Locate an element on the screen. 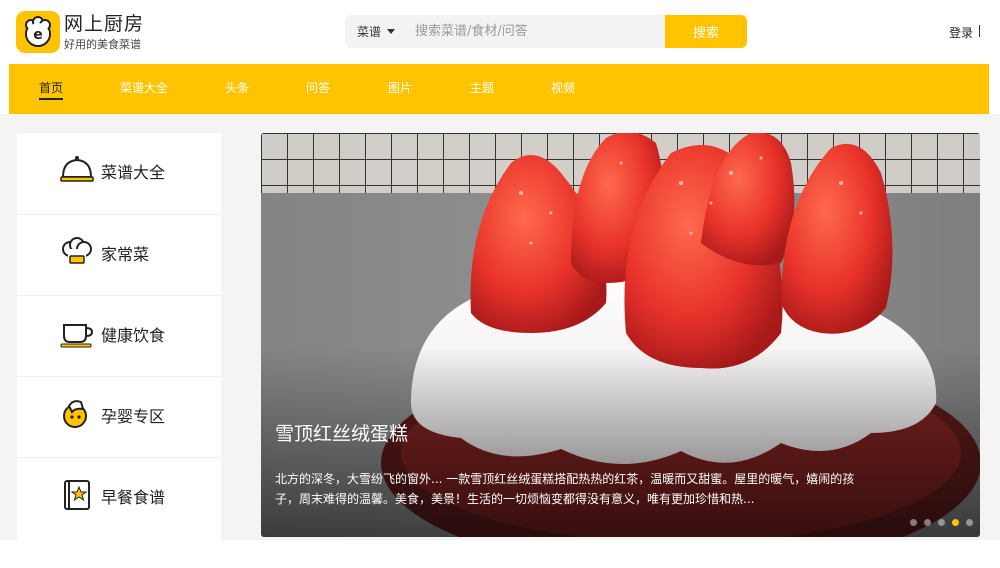 The height and width of the screenshot is (568, 1000). carousel-dots is located at coordinates (941, 522).